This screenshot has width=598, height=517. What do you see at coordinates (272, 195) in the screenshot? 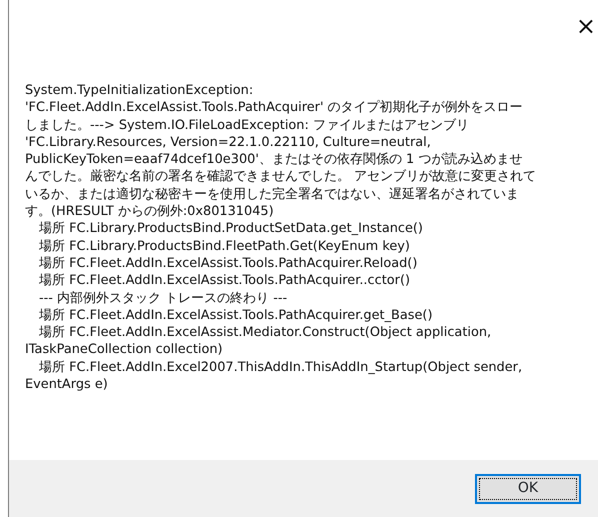
I see `error-message-line: いるか、または適切な秘密キーを使用した完全署名ではない、遅延署名がされていま` at bounding box center [272, 195].